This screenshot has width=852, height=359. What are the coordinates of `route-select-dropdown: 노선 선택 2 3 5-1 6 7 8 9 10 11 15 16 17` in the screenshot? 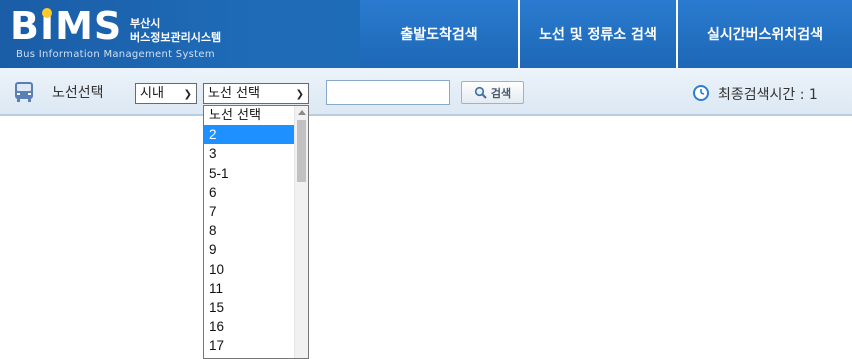 It's located at (256, 232).